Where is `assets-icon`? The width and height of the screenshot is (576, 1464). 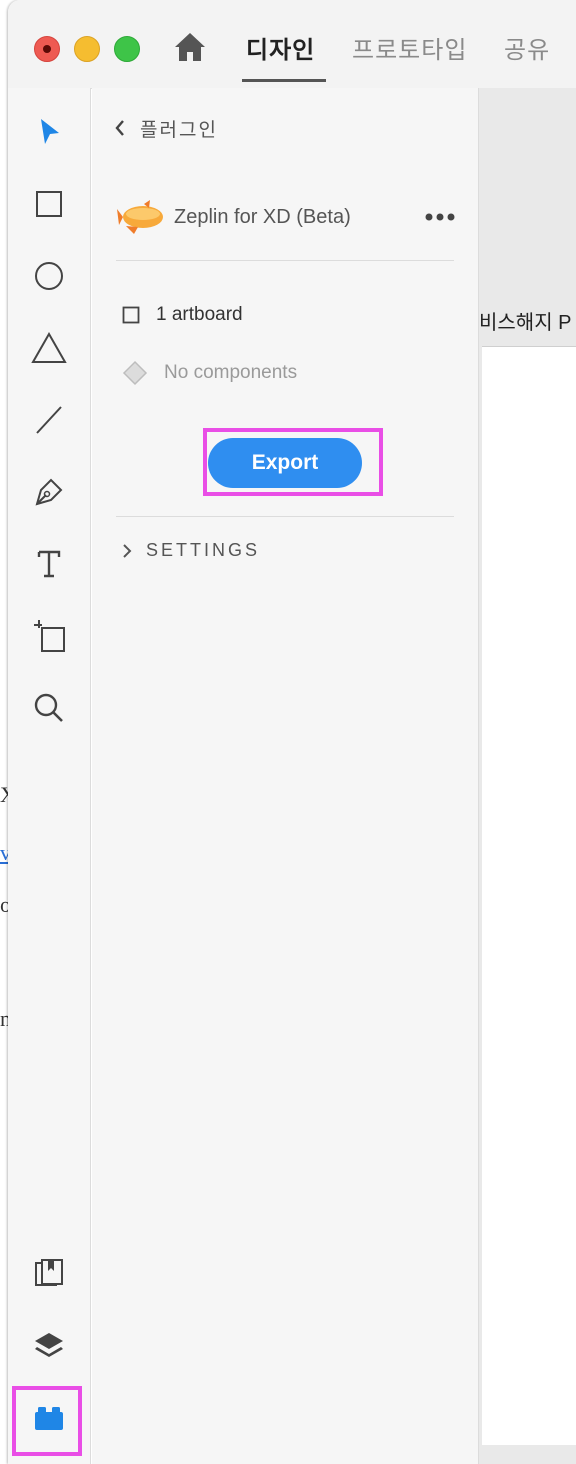
assets-icon is located at coordinates (49, 1272).